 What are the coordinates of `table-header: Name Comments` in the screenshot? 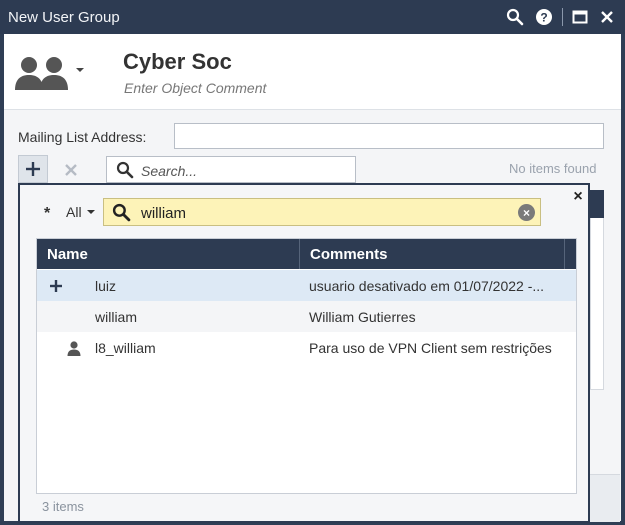 It's located at (306, 254).